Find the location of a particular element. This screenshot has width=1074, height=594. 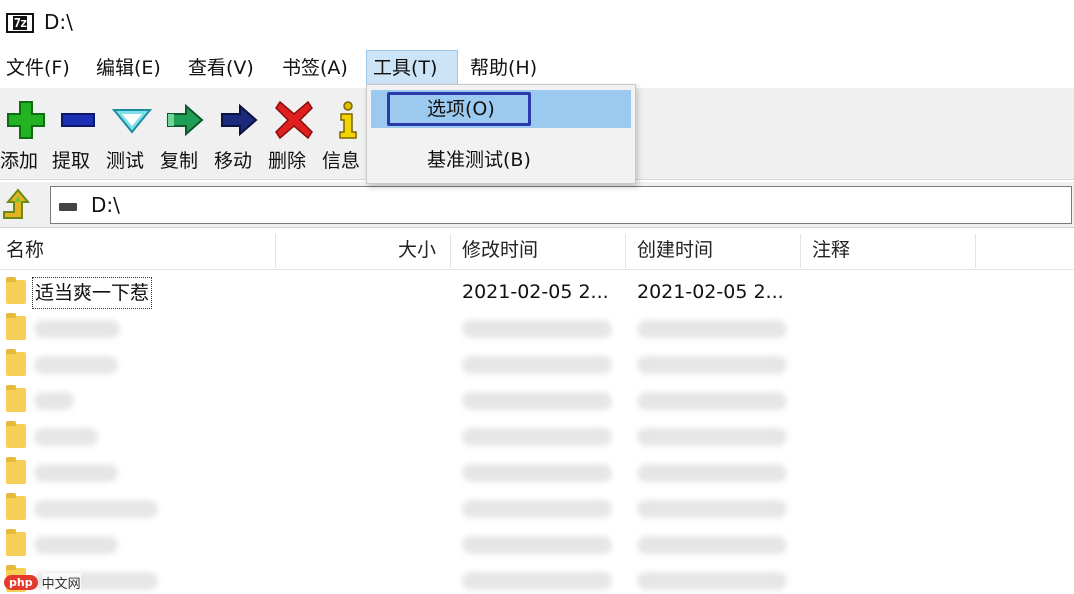

column-comment: 注释 is located at coordinates (831, 250).